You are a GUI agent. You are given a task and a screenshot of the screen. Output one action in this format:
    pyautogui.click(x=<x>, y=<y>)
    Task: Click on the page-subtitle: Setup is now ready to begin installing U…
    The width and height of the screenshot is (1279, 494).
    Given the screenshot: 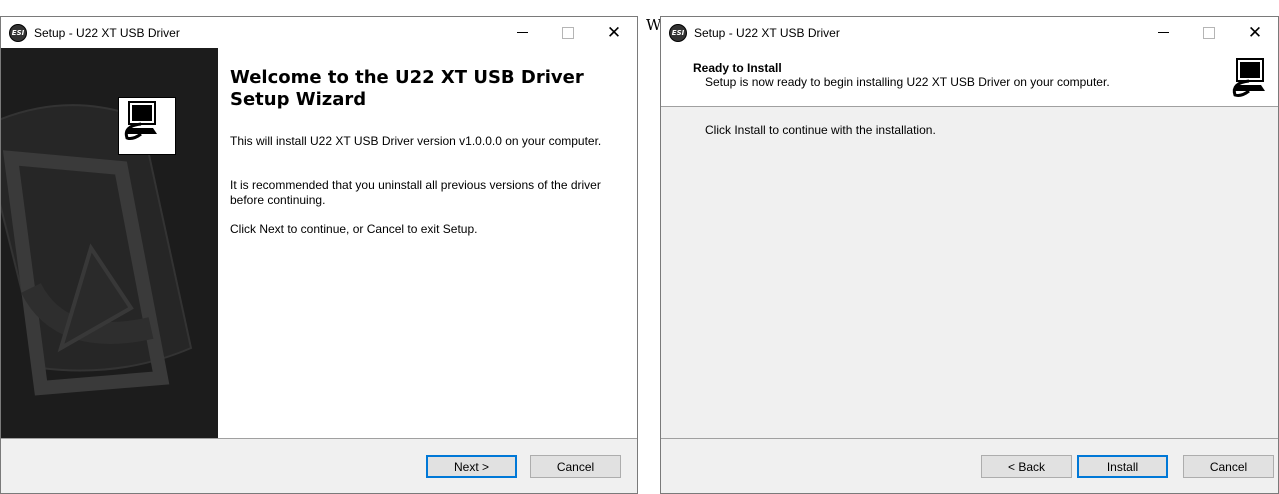 What is the action you would take?
    pyautogui.click(x=907, y=82)
    